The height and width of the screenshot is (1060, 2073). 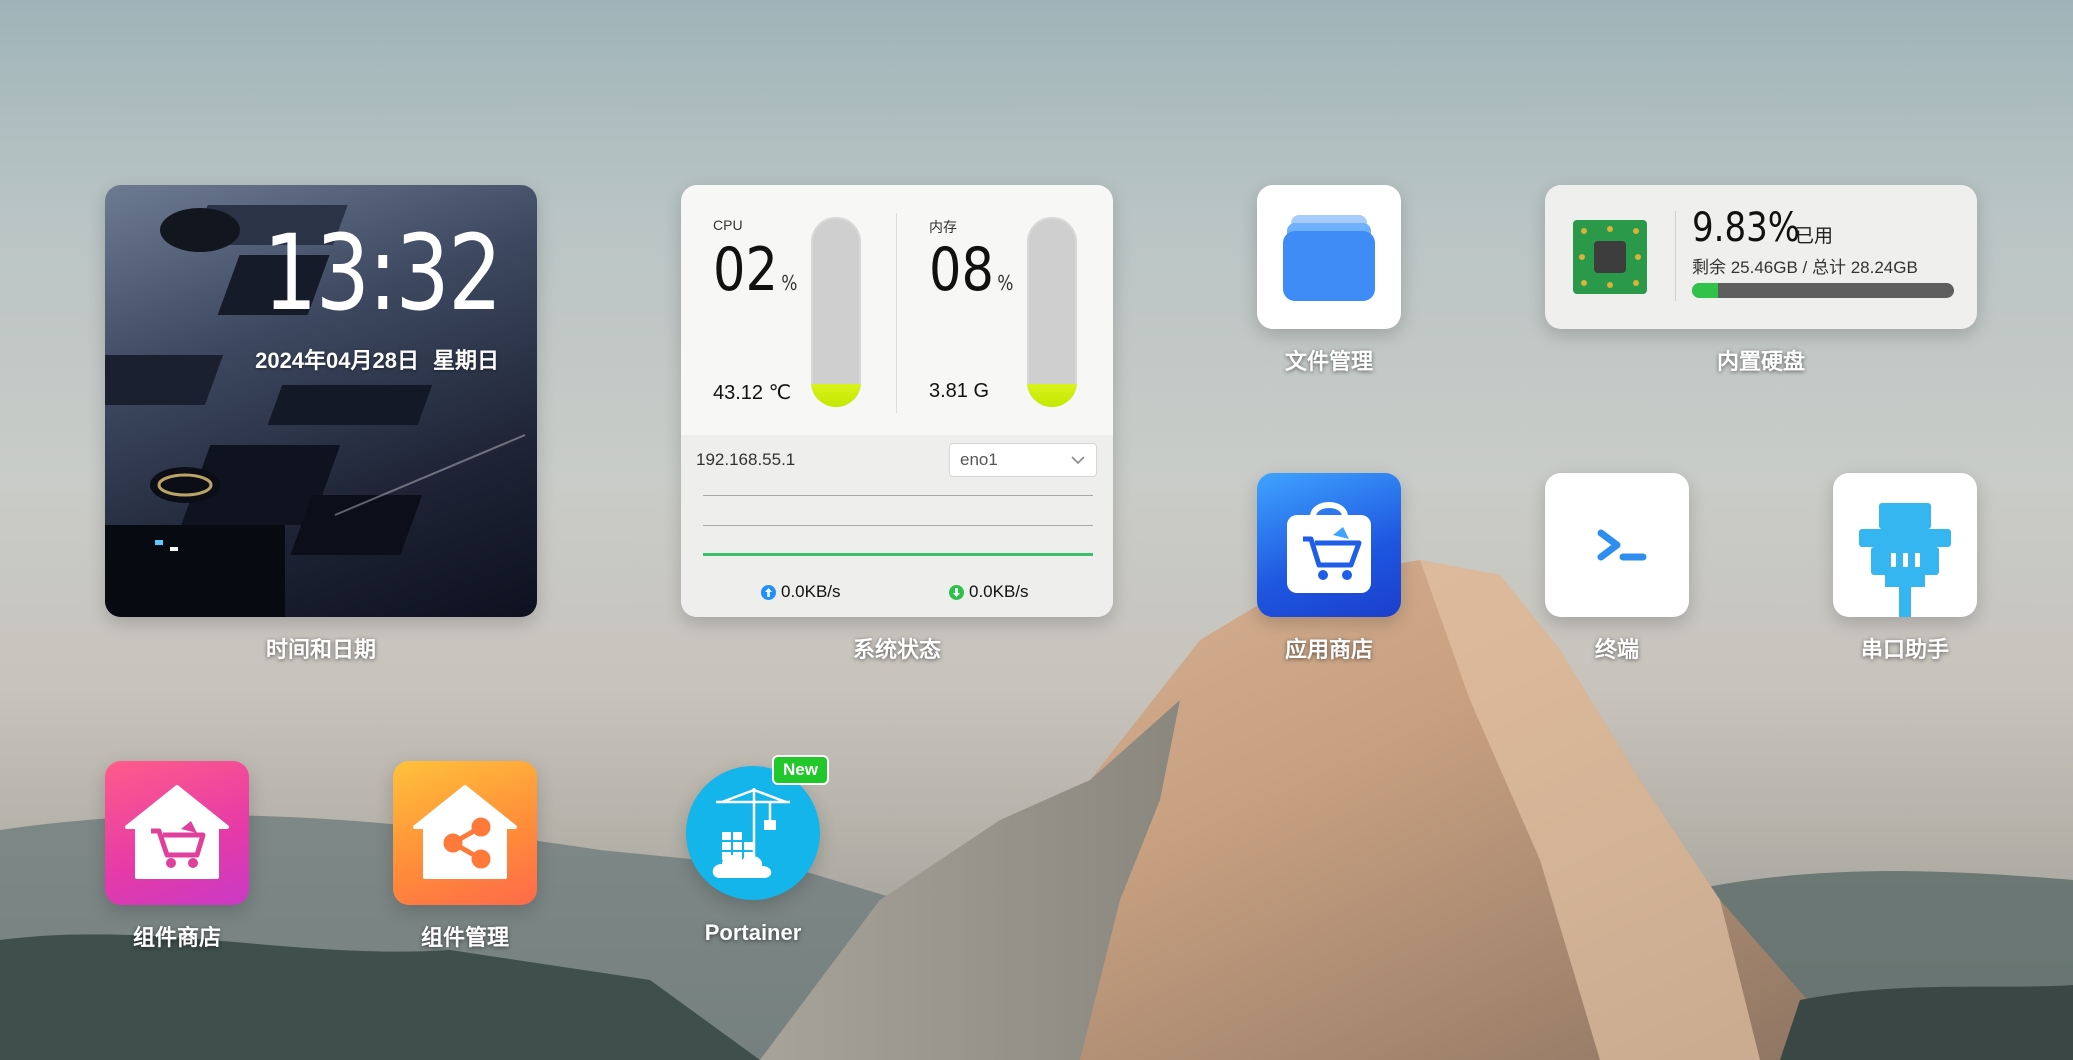 What do you see at coordinates (836, 312) in the screenshot?
I see `cpu-level-tube` at bounding box center [836, 312].